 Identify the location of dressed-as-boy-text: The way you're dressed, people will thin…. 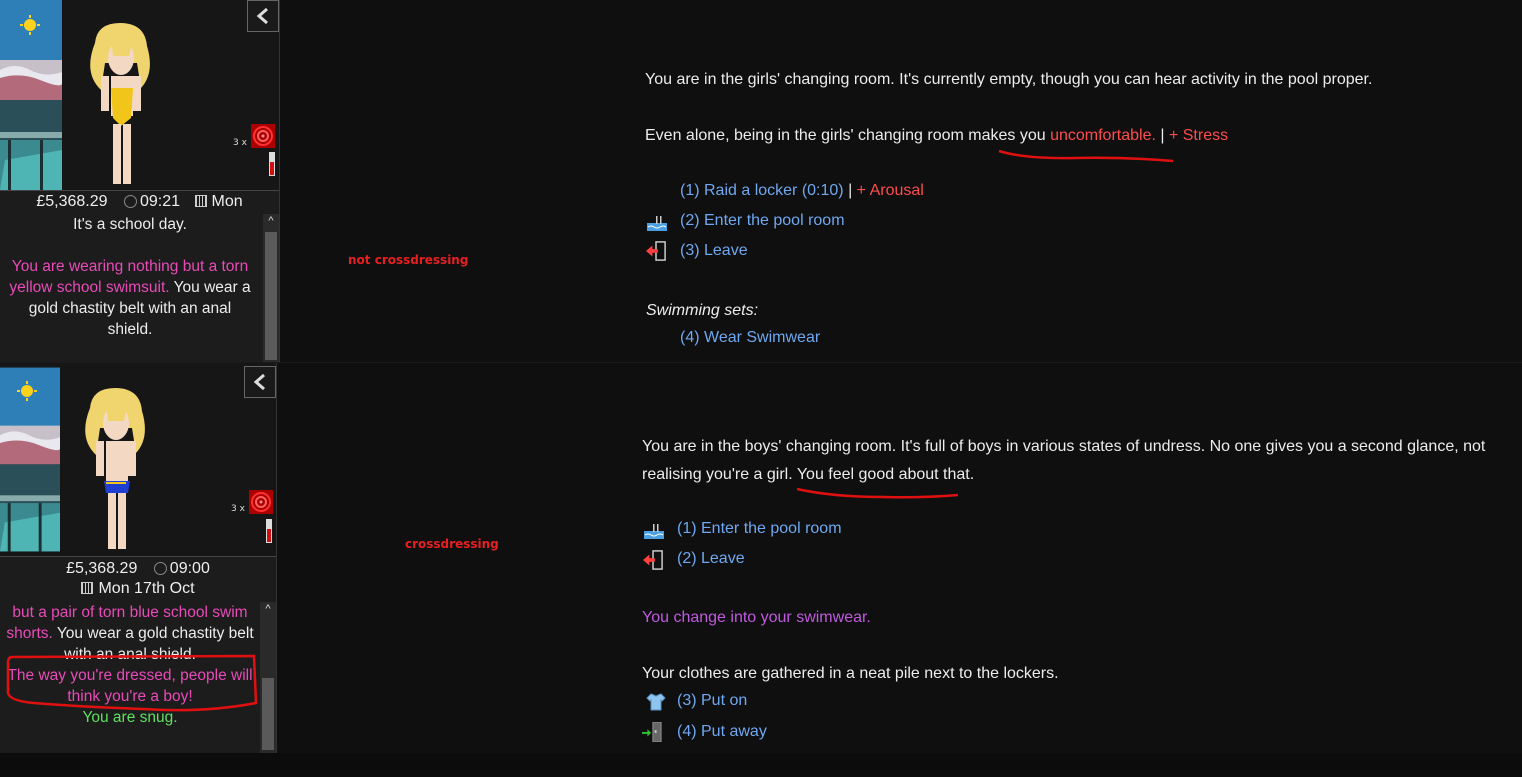
(130, 686).